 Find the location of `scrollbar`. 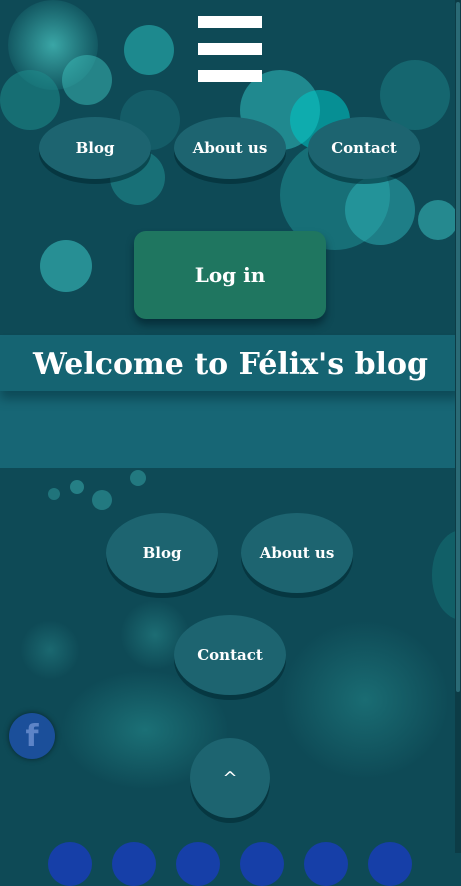

scrollbar is located at coordinates (458, 426).